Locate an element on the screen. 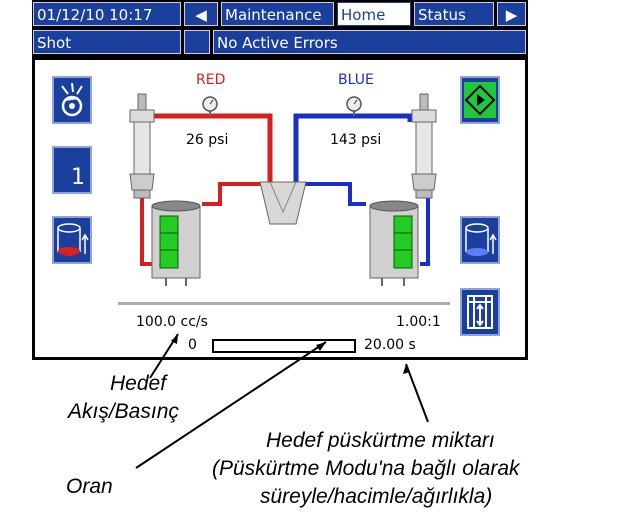 This screenshot has height=526, width=634. callout-target-flow-1: Hedef is located at coordinates (138, 383).